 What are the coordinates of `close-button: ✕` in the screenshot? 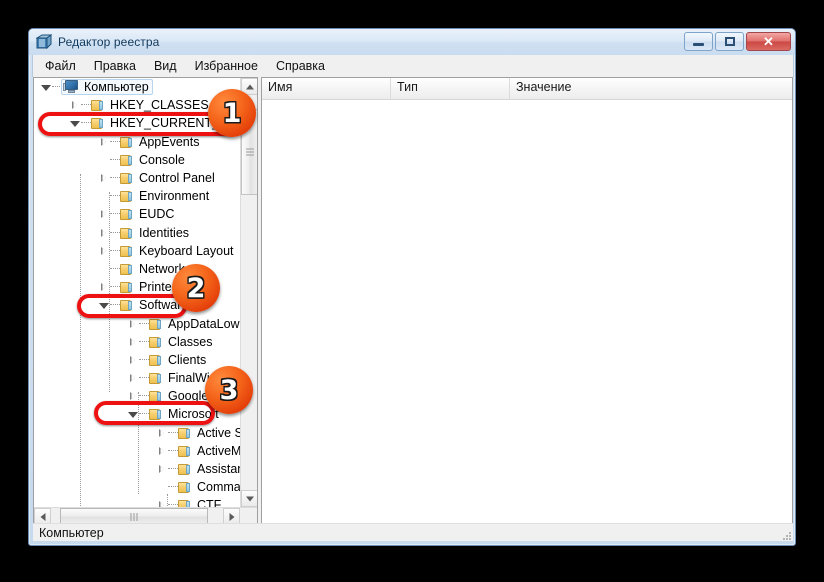 It's located at (768, 41).